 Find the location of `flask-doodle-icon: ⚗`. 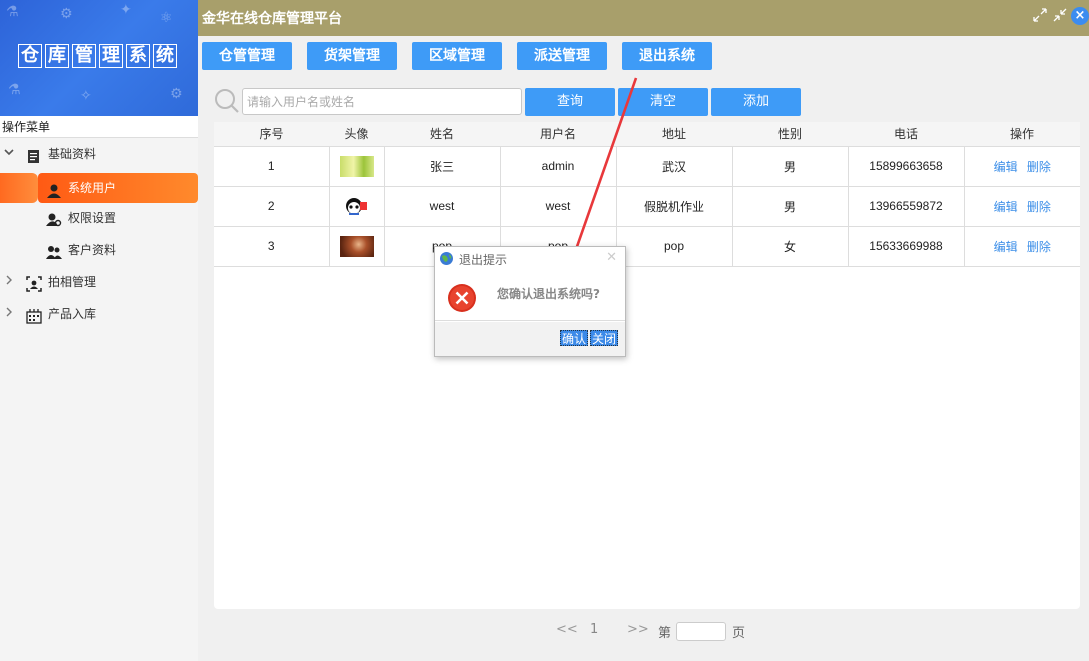

flask-doodle-icon: ⚗ is located at coordinates (12, 12).